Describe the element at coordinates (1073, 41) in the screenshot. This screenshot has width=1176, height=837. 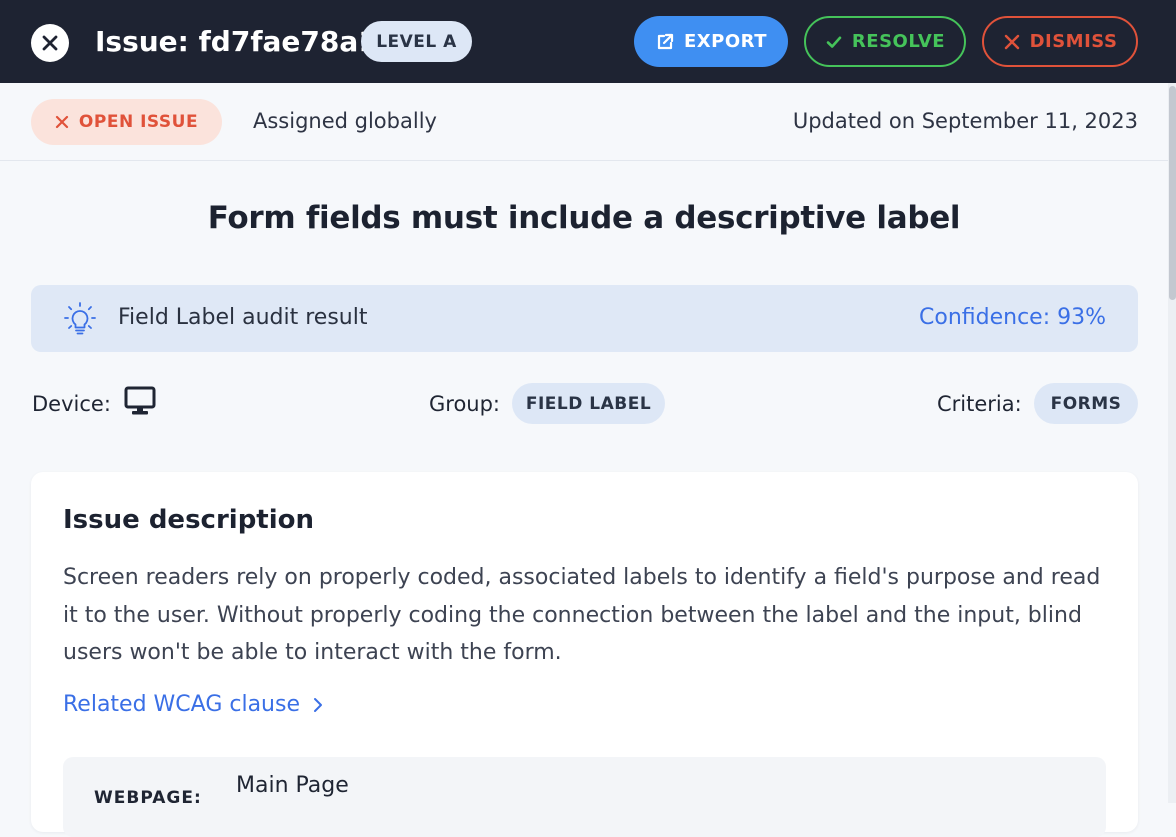
I see `dismiss-button-label: DISMISS` at that location.